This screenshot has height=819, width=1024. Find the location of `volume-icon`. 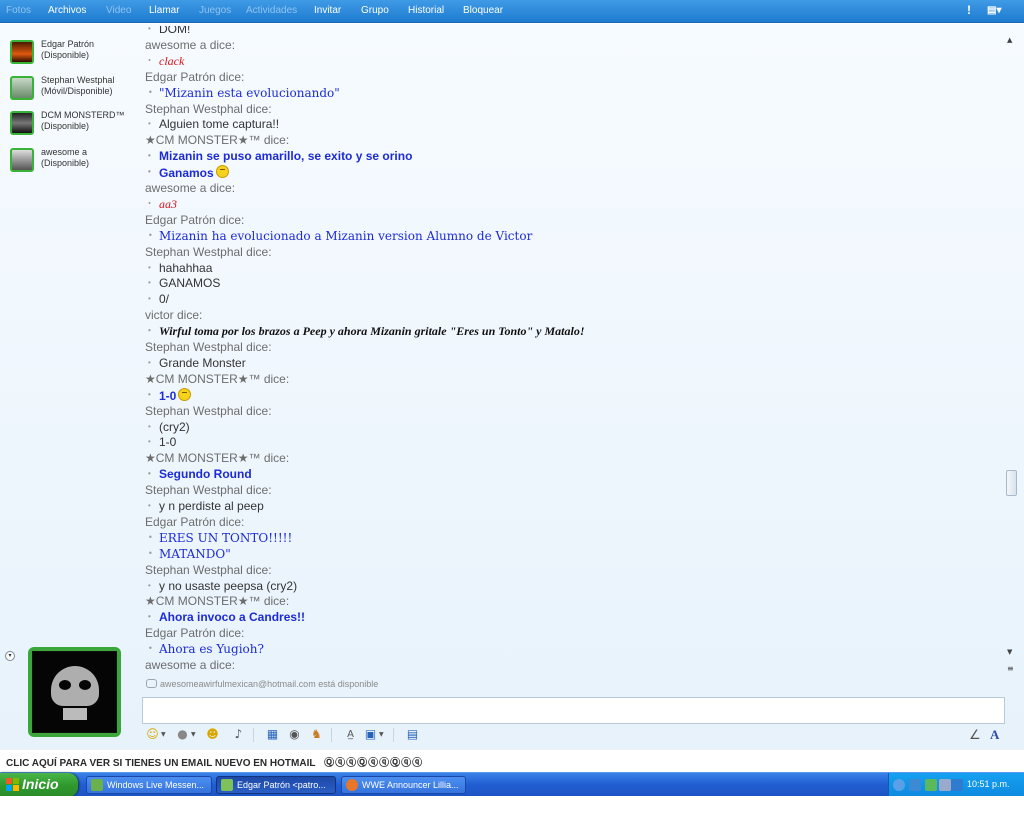

volume-icon is located at coordinates (945, 785).